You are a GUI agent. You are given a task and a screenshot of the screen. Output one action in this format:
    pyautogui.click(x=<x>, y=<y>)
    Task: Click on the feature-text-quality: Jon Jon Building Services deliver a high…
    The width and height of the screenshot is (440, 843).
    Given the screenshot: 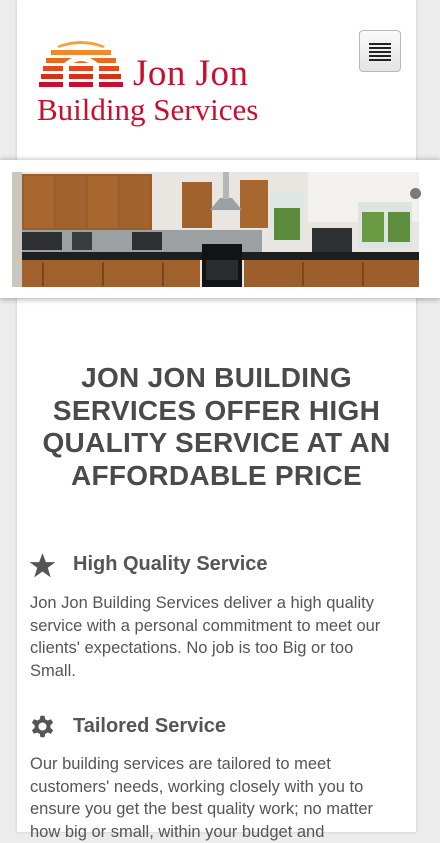 What is the action you would take?
    pyautogui.click(x=205, y=637)
    